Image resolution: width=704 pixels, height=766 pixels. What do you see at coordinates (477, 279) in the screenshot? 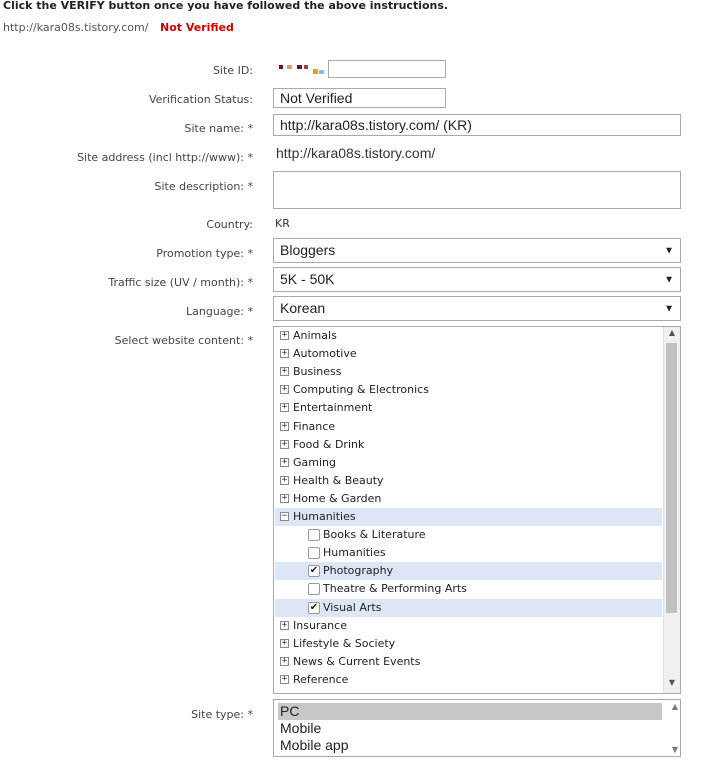
I see `traffic-size-select: 5K - 50K` at bounding box center [477, 279].